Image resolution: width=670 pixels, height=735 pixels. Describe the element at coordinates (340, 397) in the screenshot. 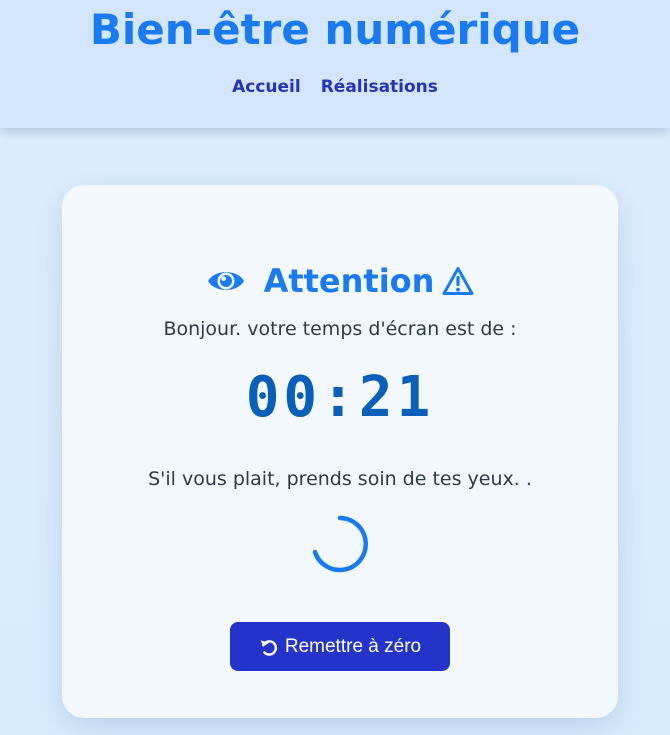

I see `screen-time-timer: 00:21` at that location.